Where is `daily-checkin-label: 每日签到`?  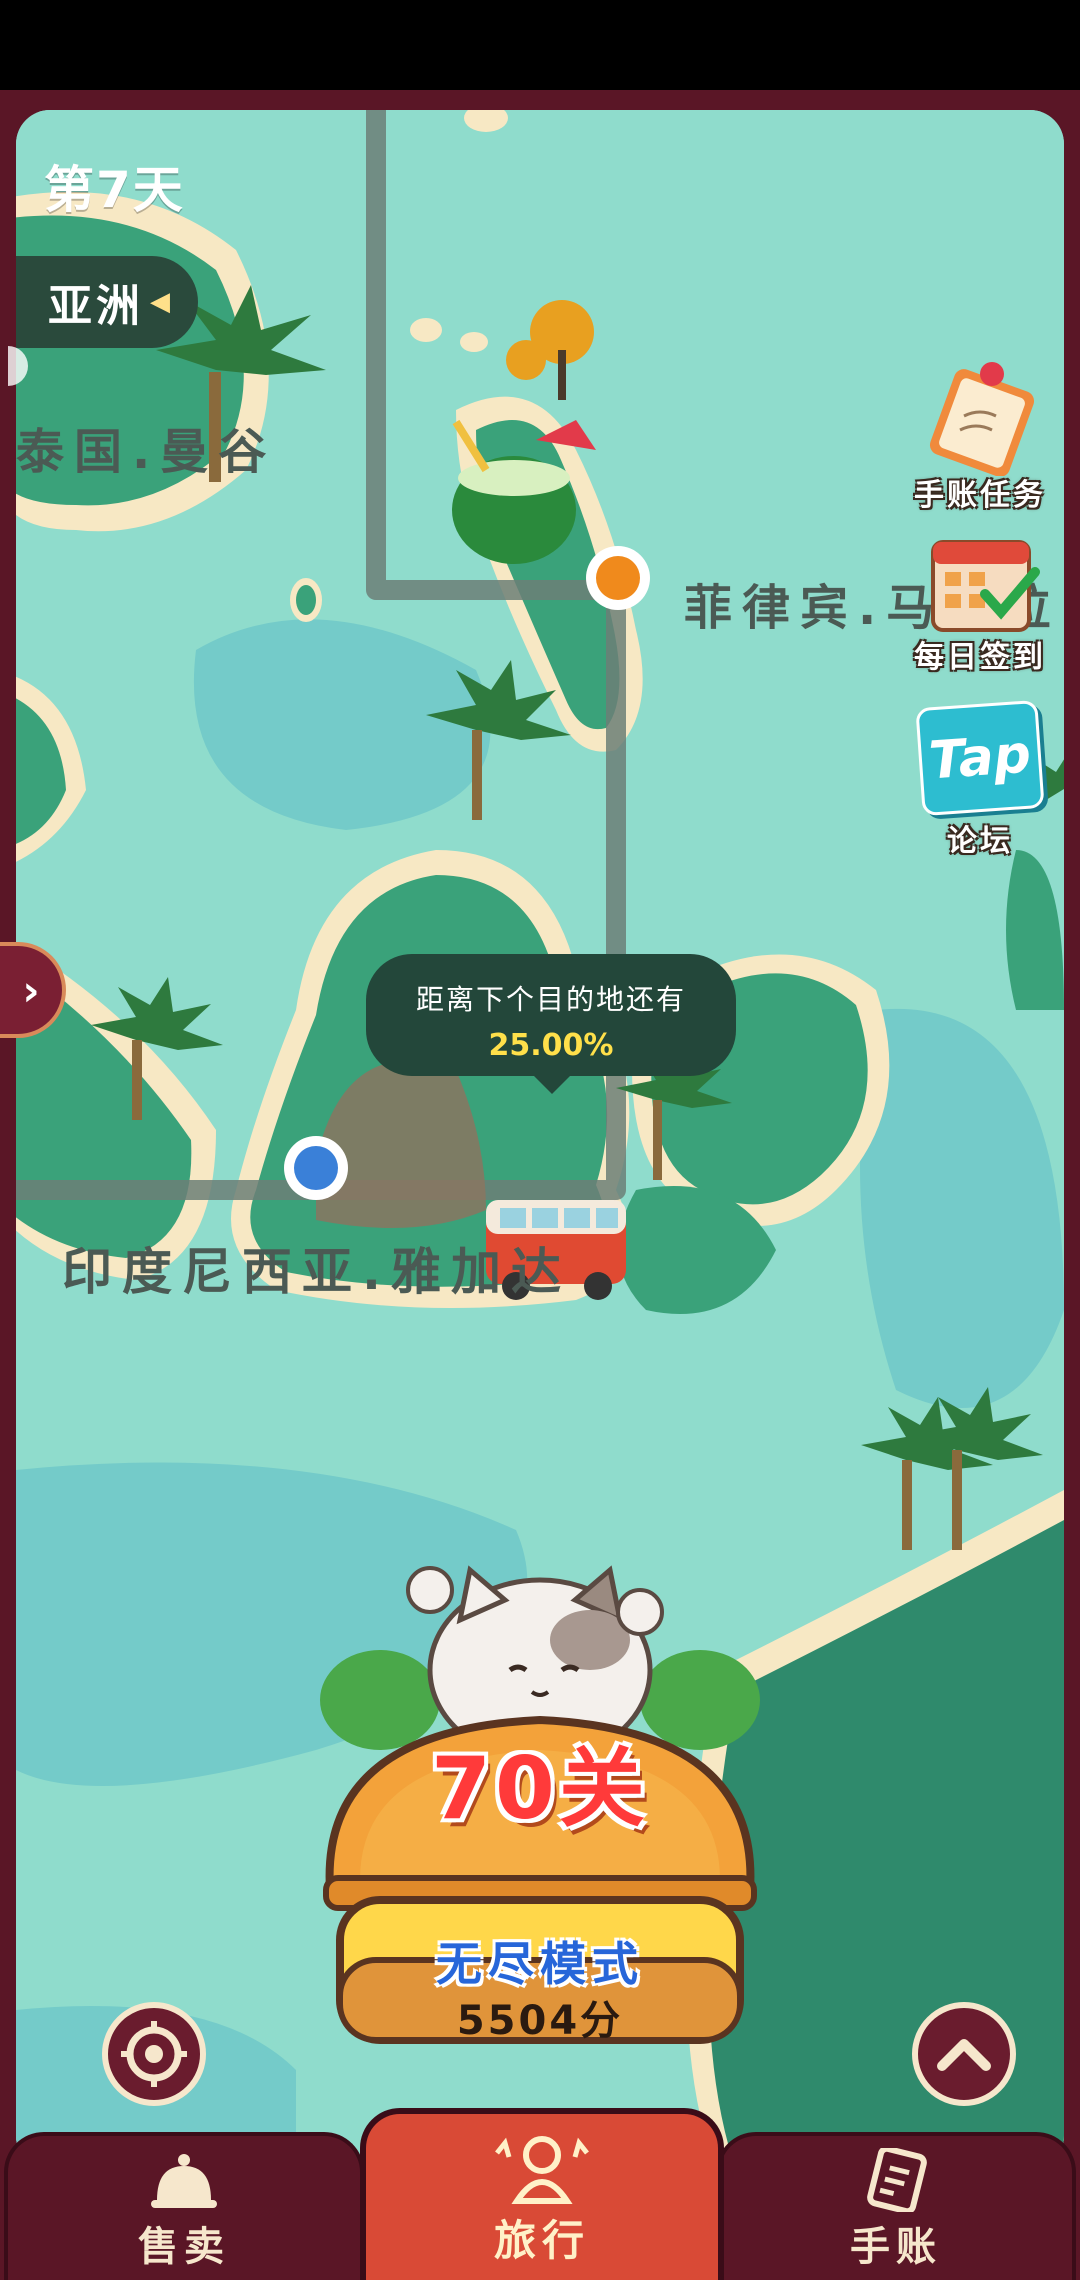
daily-checkin-label: 每日签到 is located at coordinates (980, 657).